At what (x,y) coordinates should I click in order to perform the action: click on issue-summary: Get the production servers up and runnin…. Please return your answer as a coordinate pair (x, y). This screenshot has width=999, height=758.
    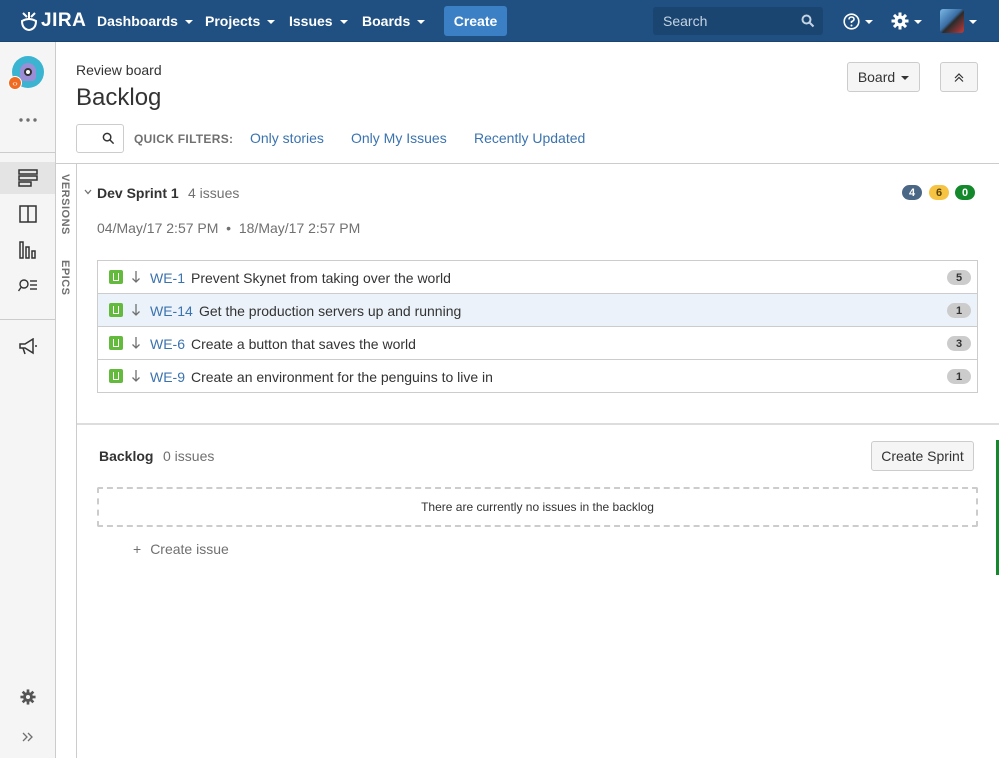
    Looking at the image, I should click on (330, 311).